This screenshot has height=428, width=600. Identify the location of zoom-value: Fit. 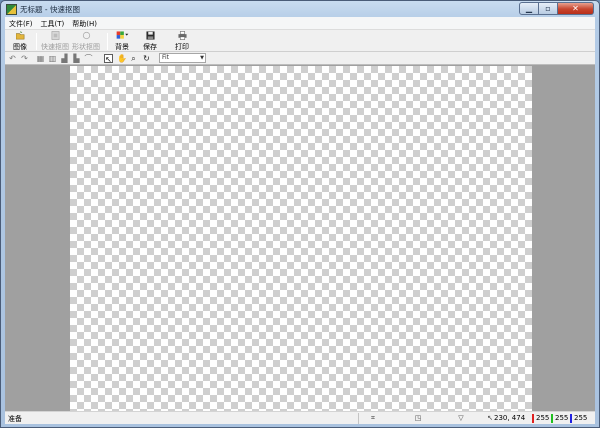
(166, 57).